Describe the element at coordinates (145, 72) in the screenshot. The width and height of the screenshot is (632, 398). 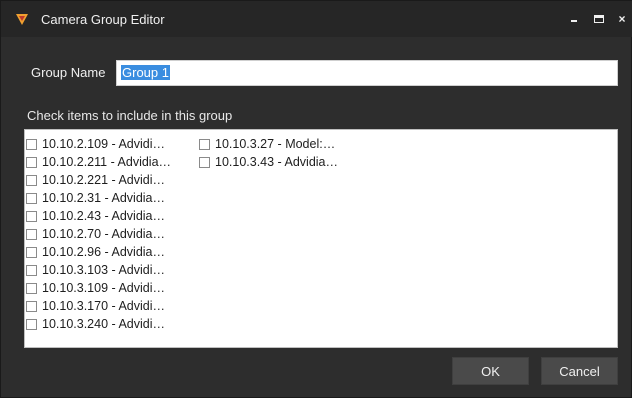
I see `group-name-value: Group 1` at that location.